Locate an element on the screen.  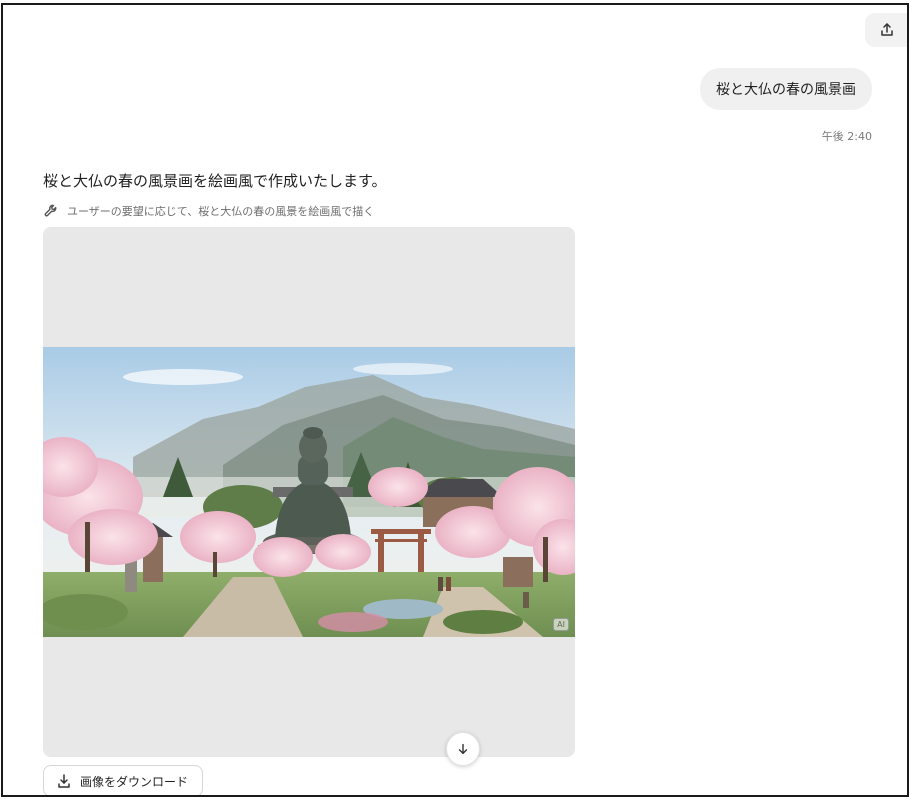
tool-call-description: ユーザーの要望に応じて、桜と大仏の春の風景を絵画風で描く is located at coordinates (221, 211).